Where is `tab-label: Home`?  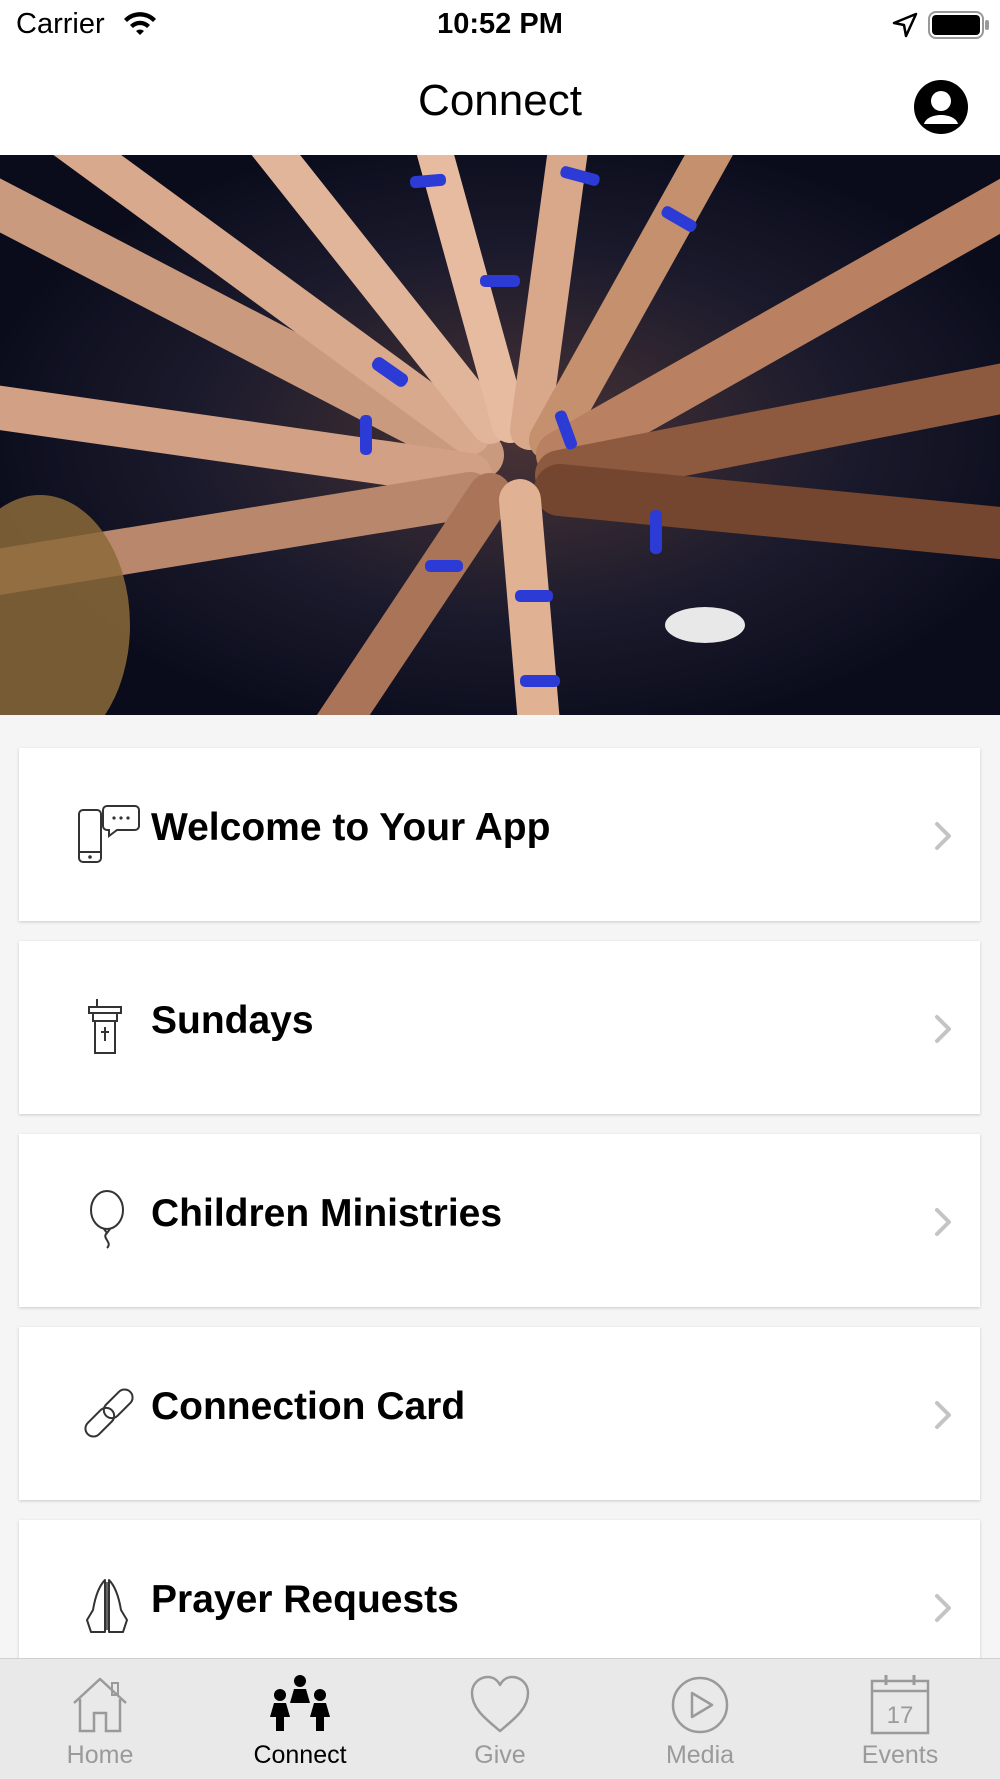 tab-label: Home is located at coordinates (100, 1755).